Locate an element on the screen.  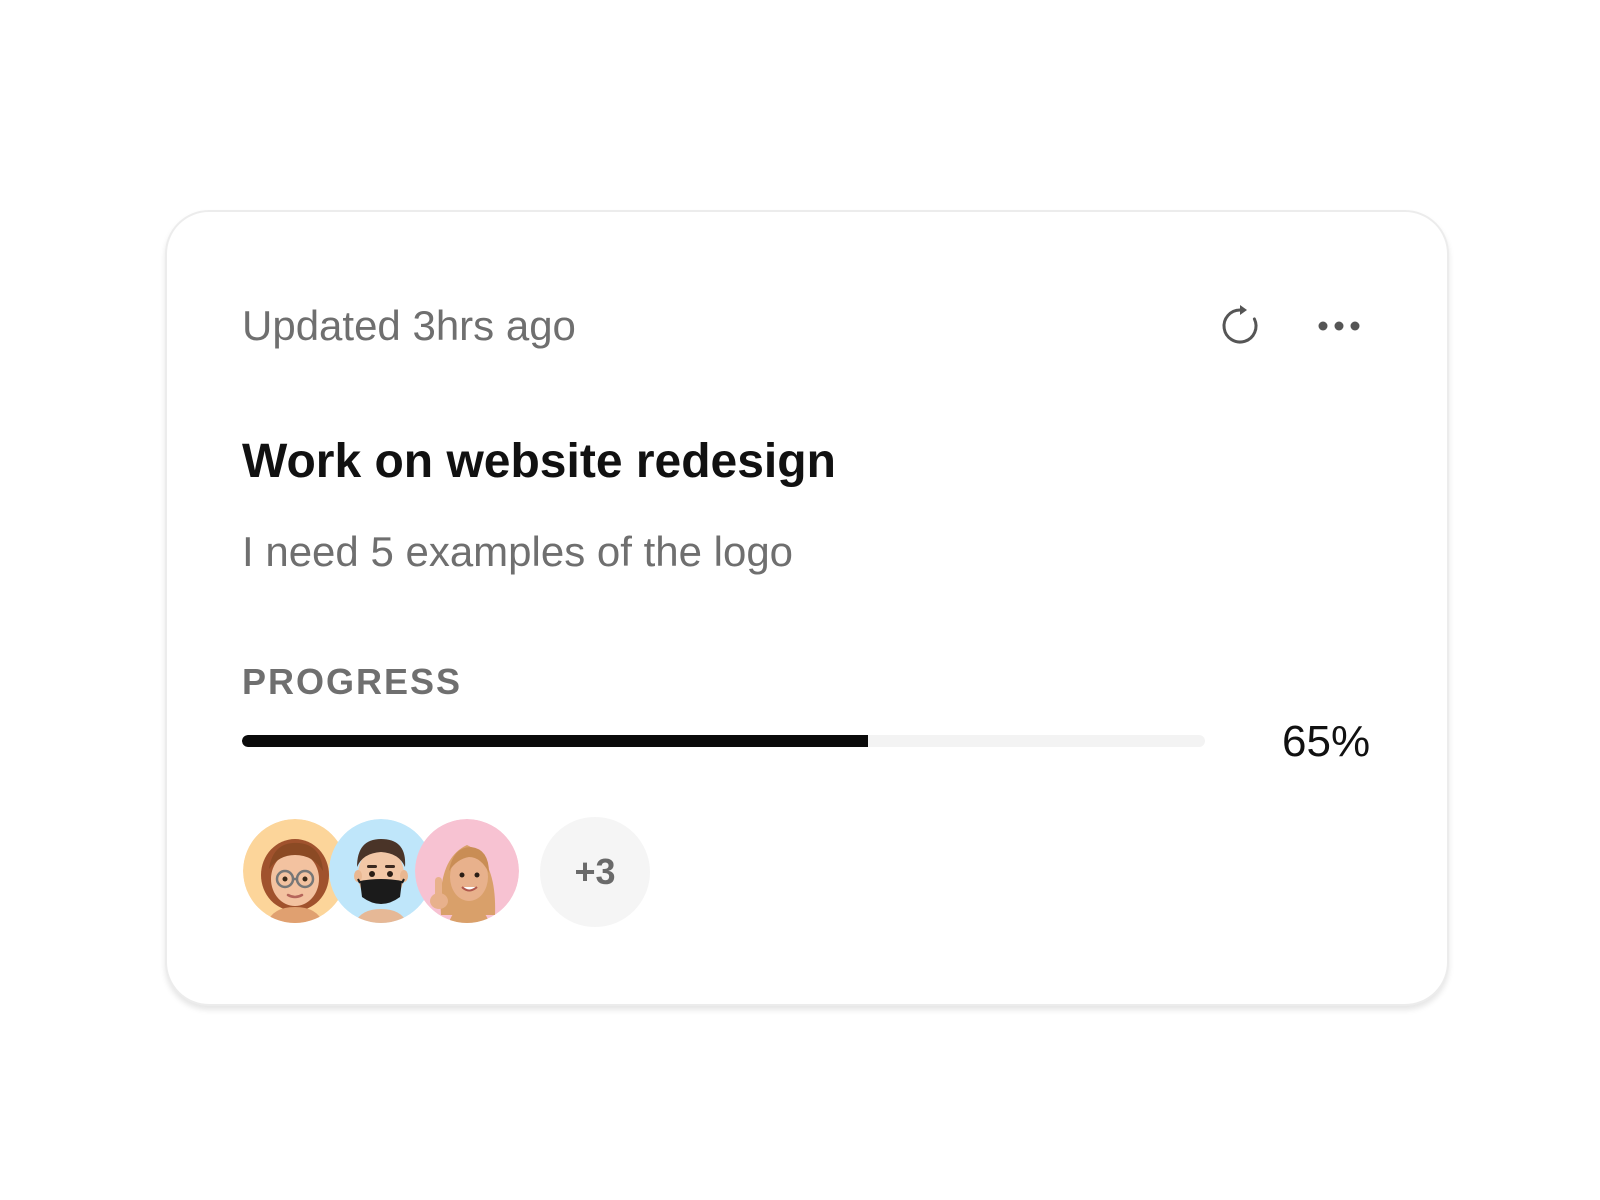
updated-timestamp: Updated 3hrs ago is located at coordinates (409, 325).